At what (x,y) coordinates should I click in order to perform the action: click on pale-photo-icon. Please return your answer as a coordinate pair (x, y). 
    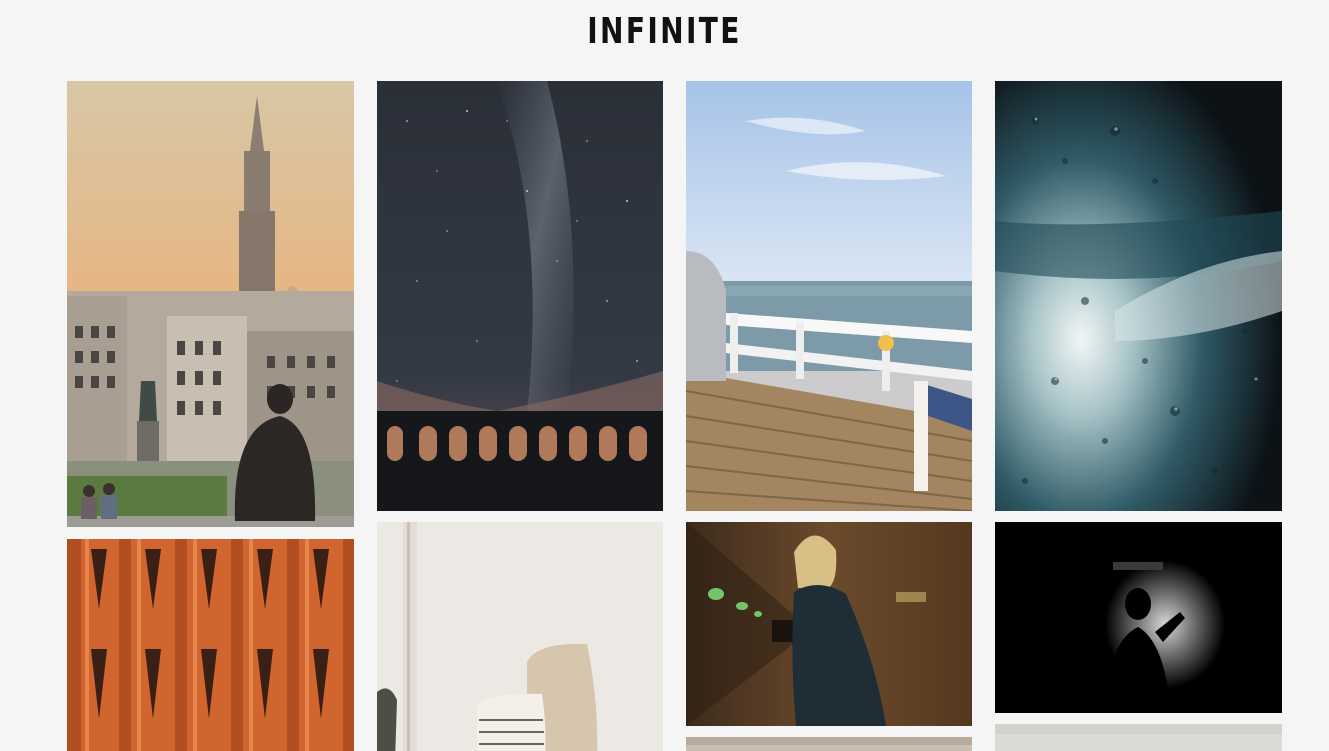
    Looking at the image, I should click on (1138, 737).